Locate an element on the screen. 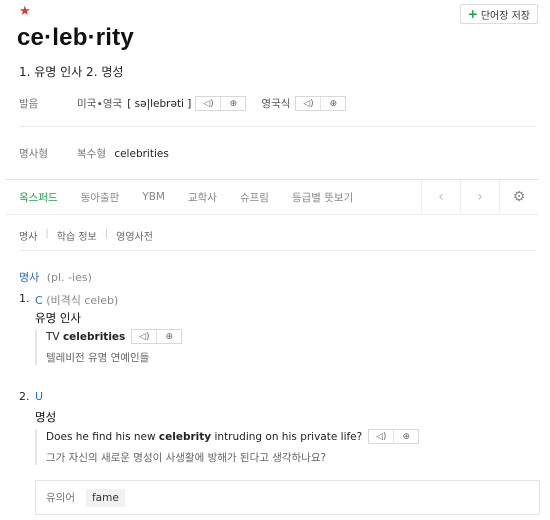  chevron-left-icon: ‹ is located at coordinates (440, 197).